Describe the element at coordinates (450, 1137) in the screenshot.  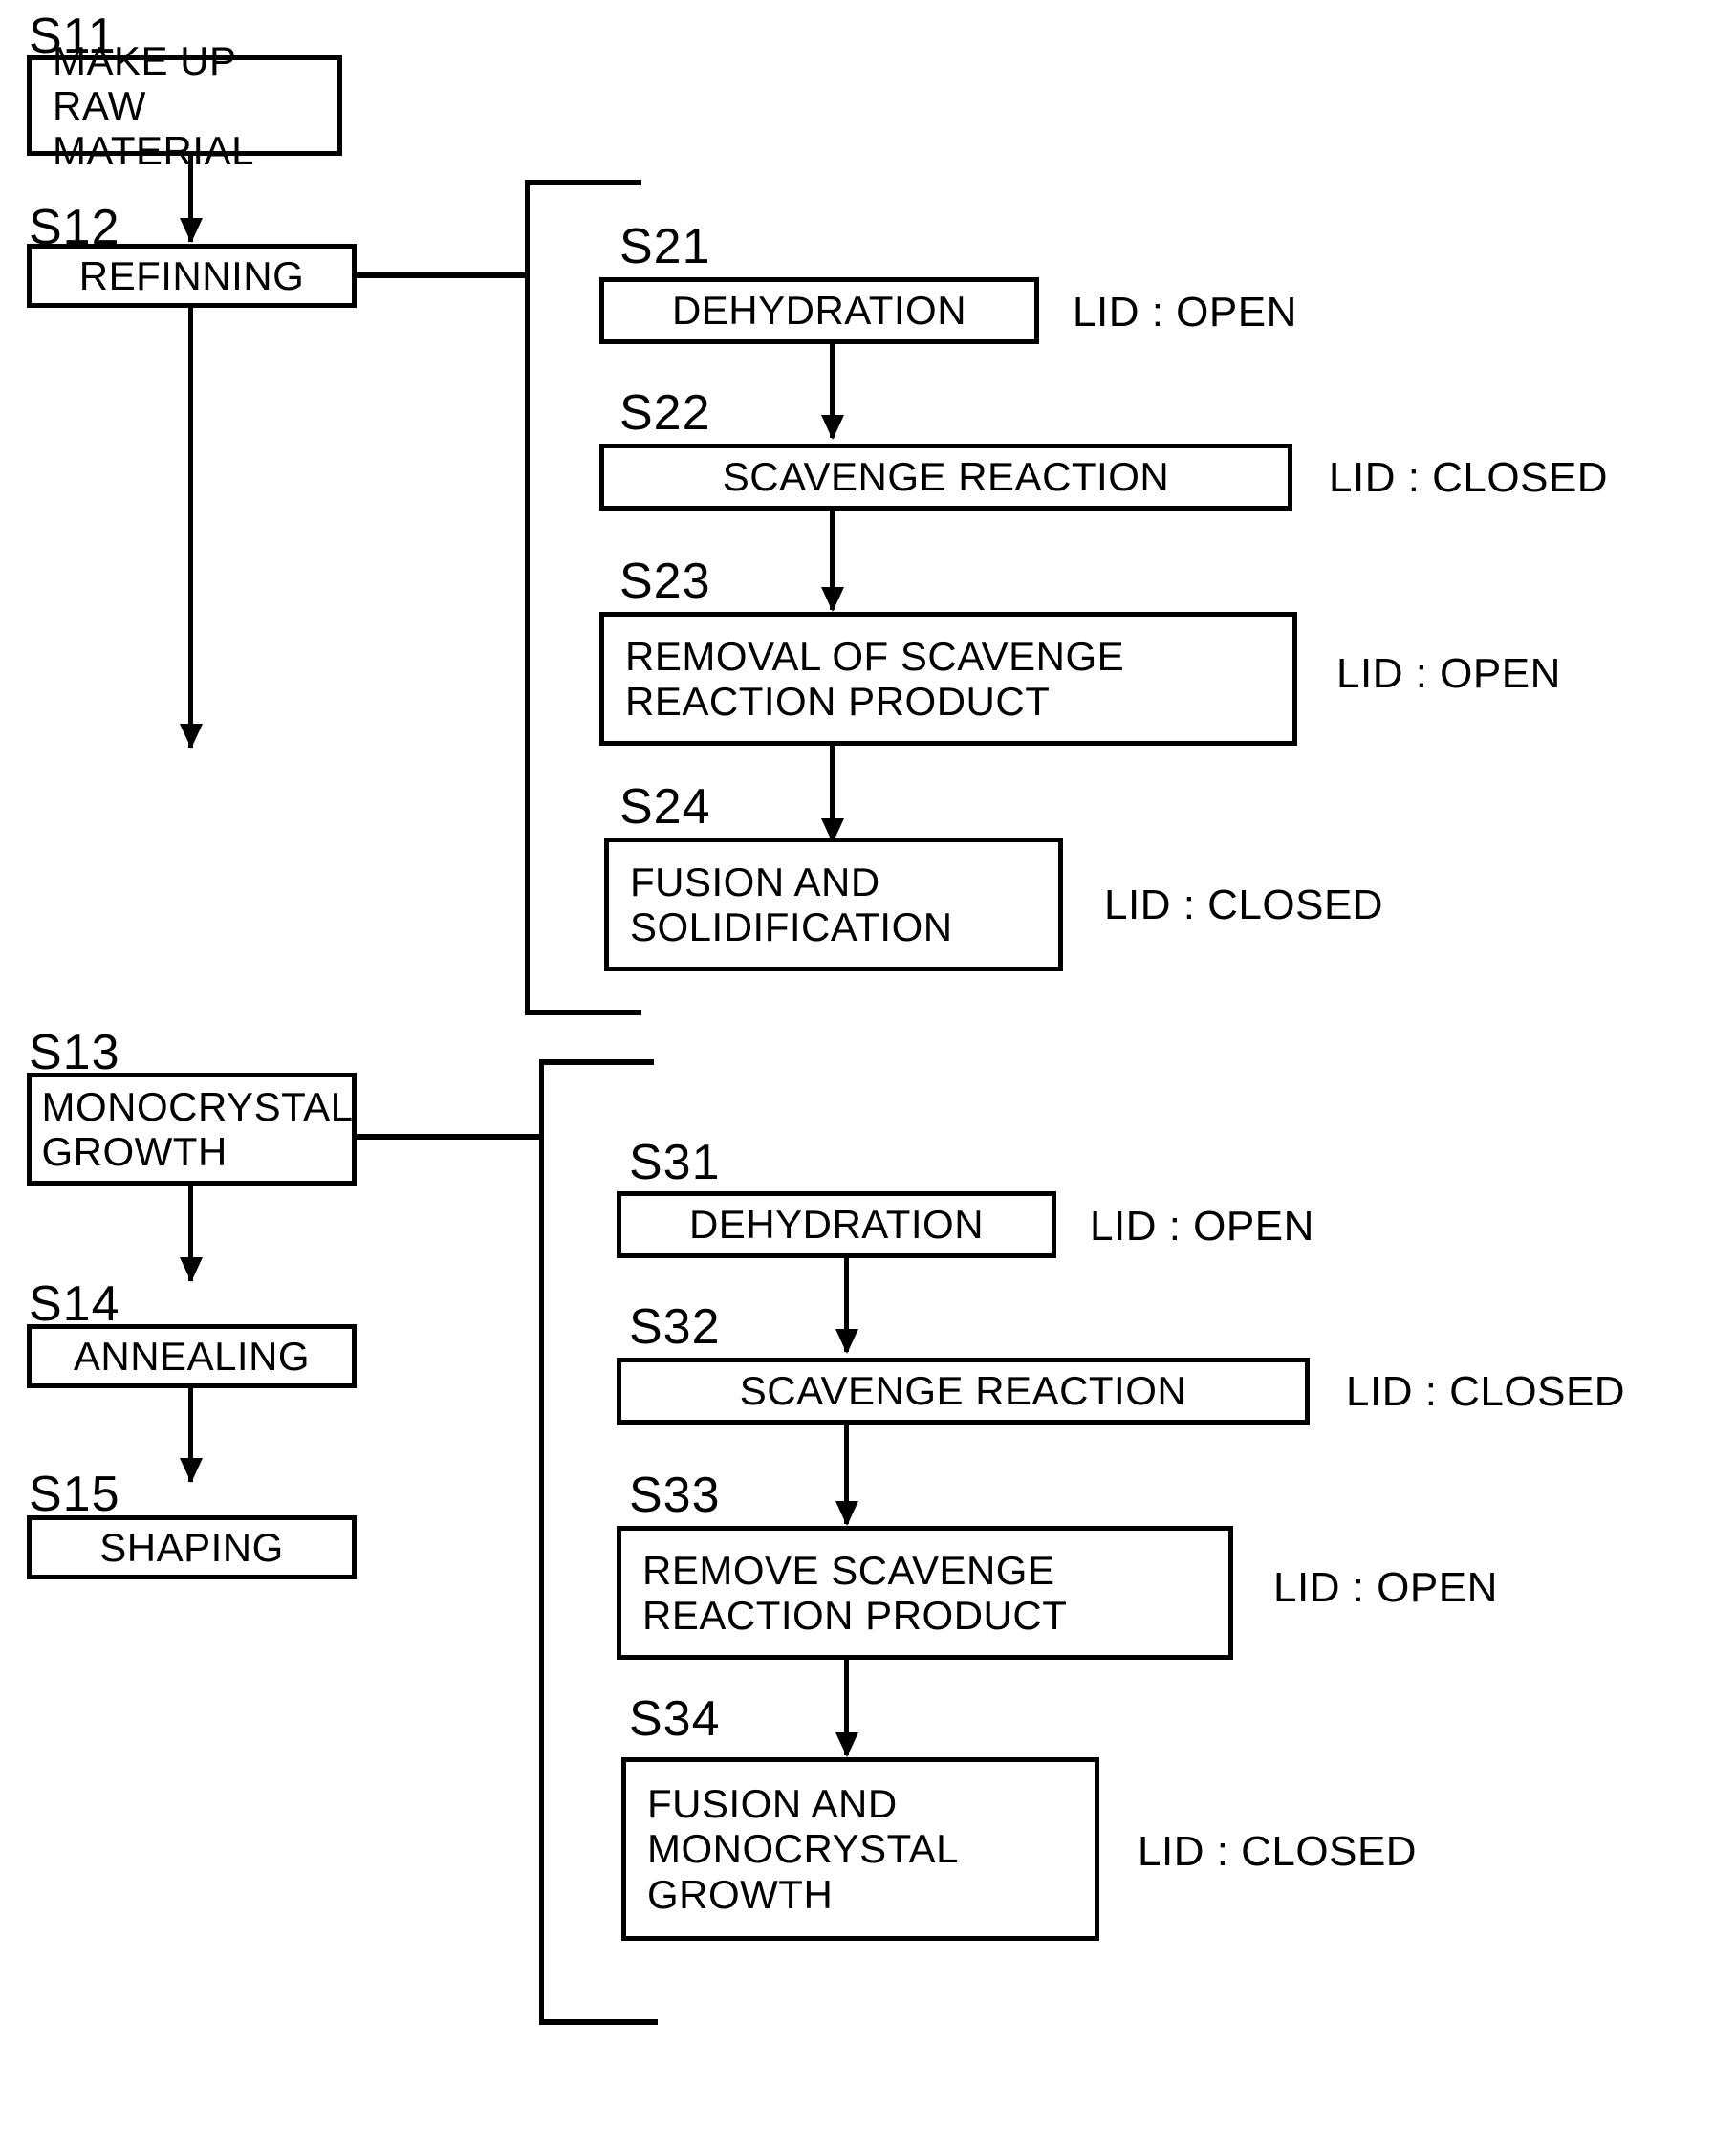
I see `branch-stub-s13` at that location.